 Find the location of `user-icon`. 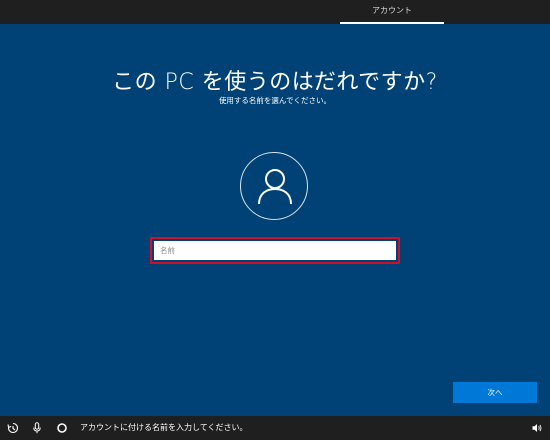

user-icon is located at coordinates (275, 187).